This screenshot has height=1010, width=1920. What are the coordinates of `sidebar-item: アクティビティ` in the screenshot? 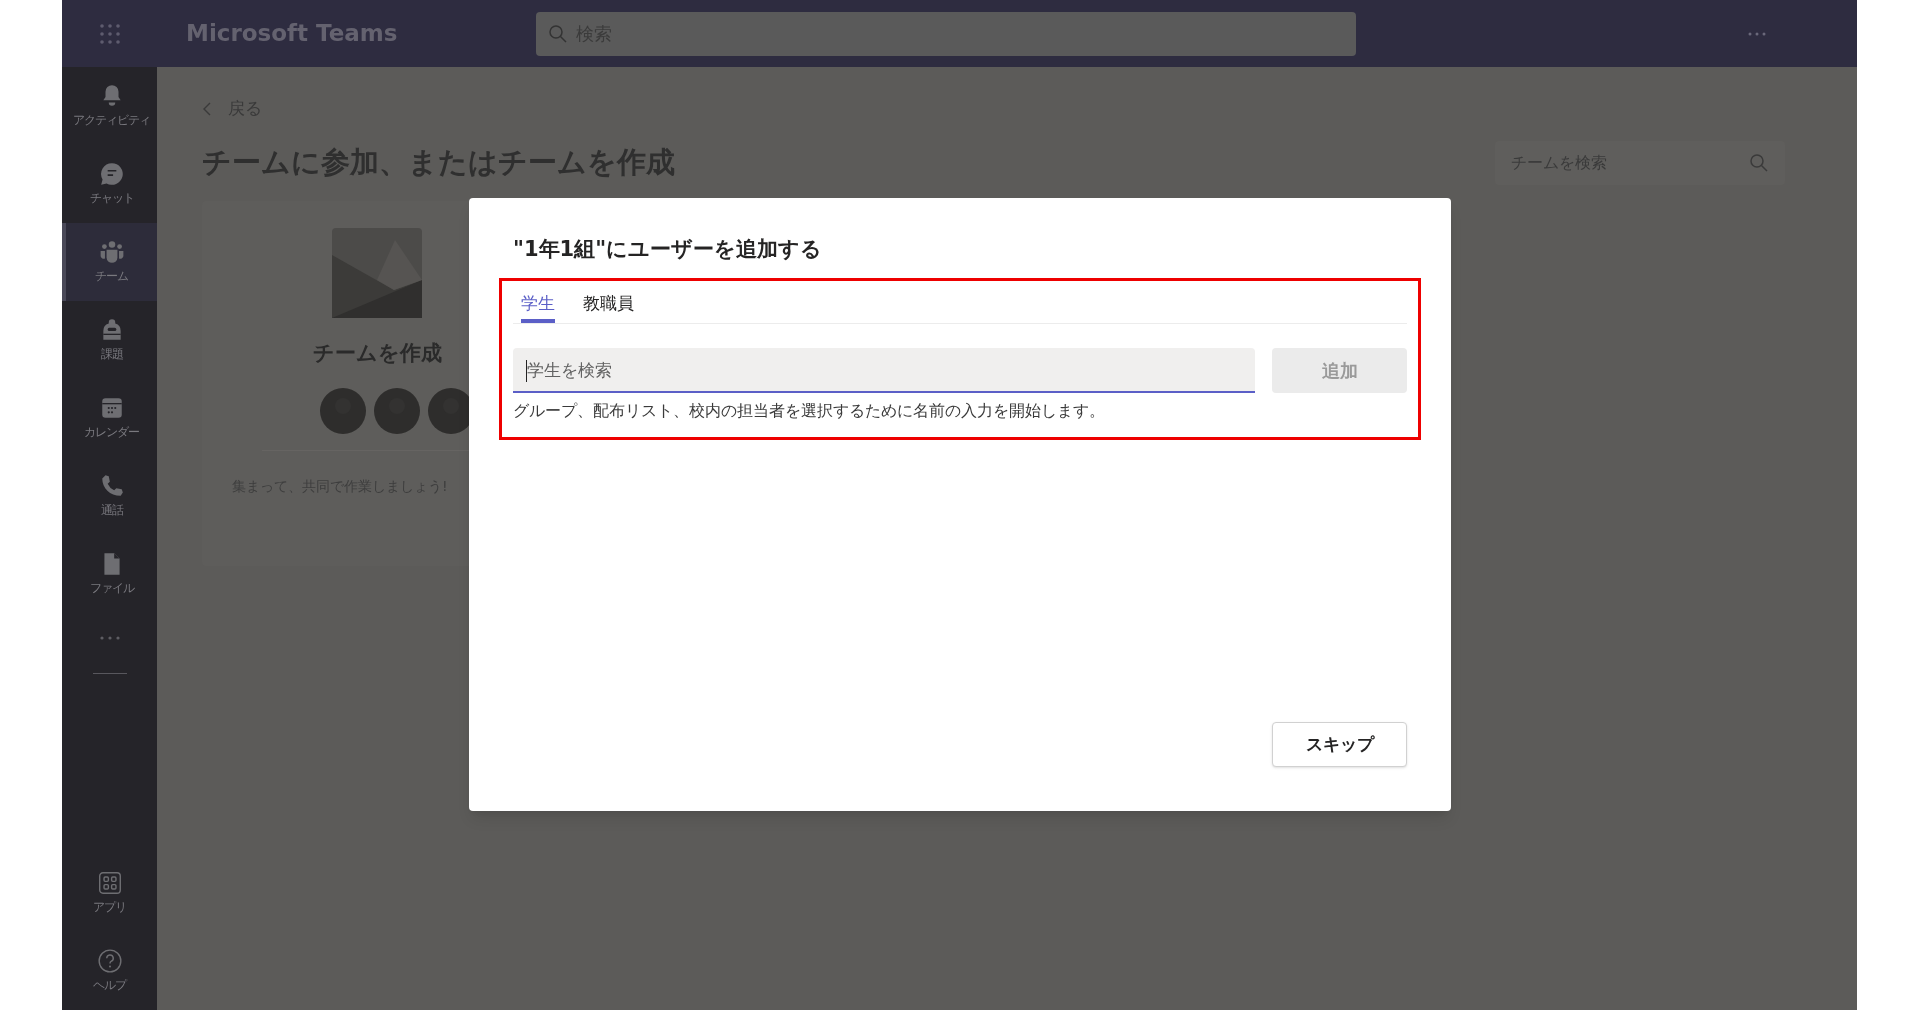 It's located at (109, 106).